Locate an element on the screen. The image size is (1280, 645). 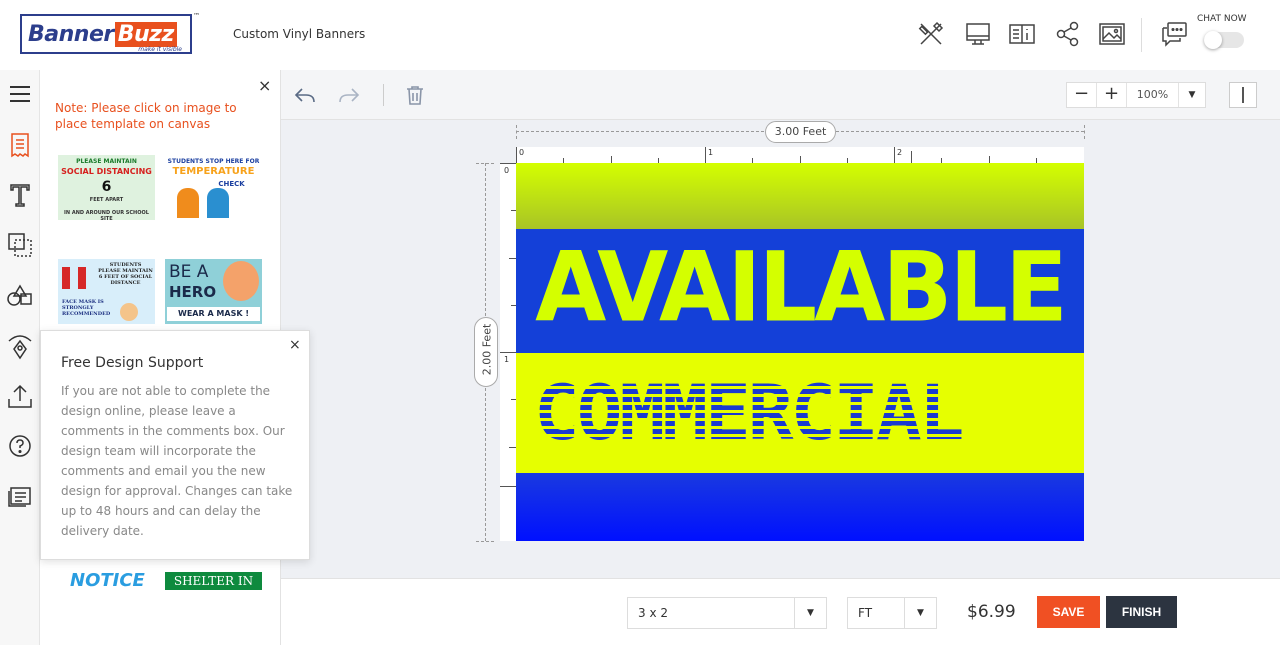
size-dropdown-icon: ▼ is located at coordinates (810, 613).